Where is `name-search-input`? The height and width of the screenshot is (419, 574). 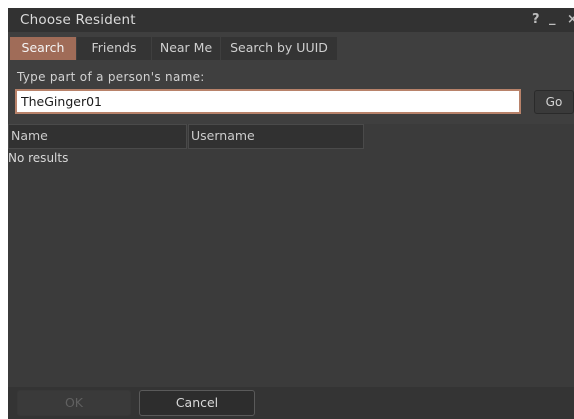
name-search-input is located at coordinates (268, 101).